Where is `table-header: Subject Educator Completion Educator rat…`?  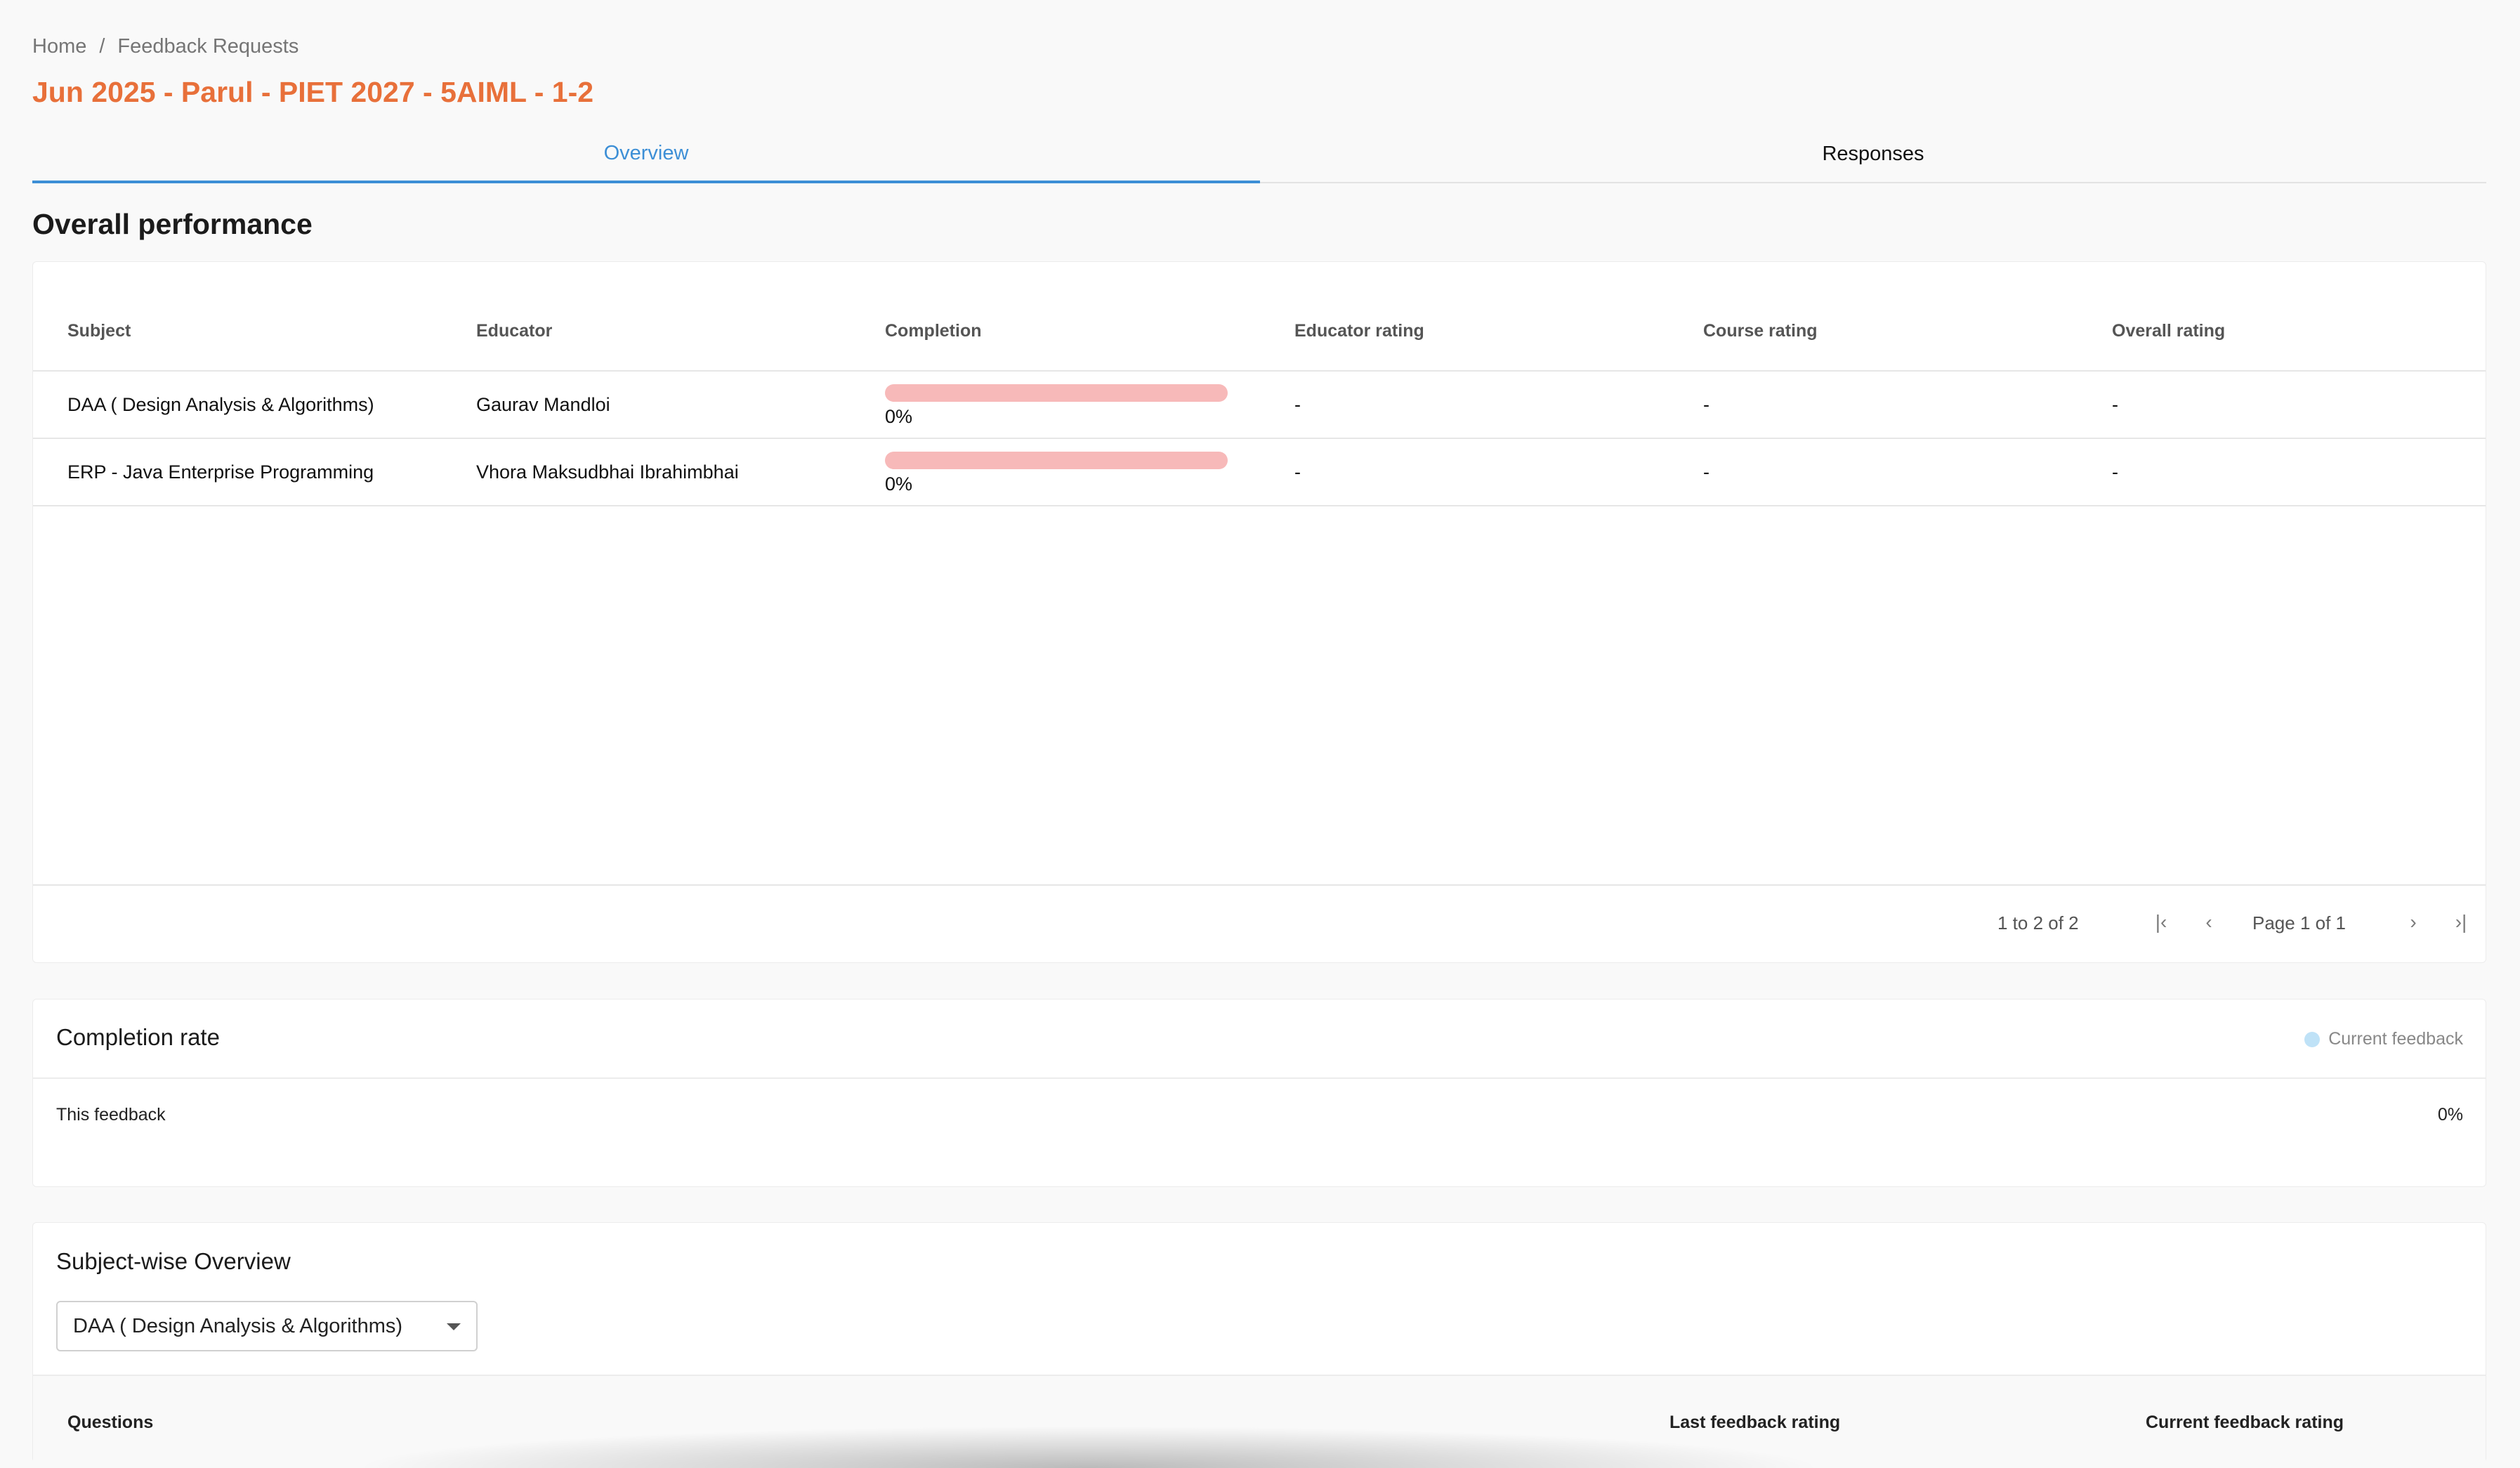 table-header: Subject Educator Completion Educator rat… is located at coordinates (1259, 317).